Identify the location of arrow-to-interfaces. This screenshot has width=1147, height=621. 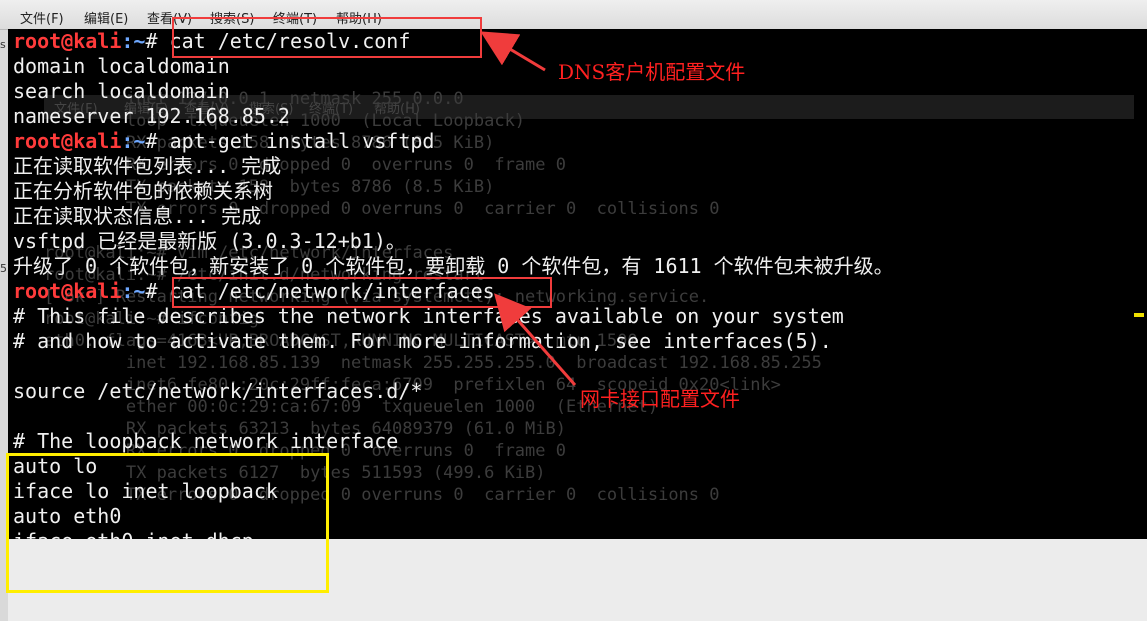
(535, 339).